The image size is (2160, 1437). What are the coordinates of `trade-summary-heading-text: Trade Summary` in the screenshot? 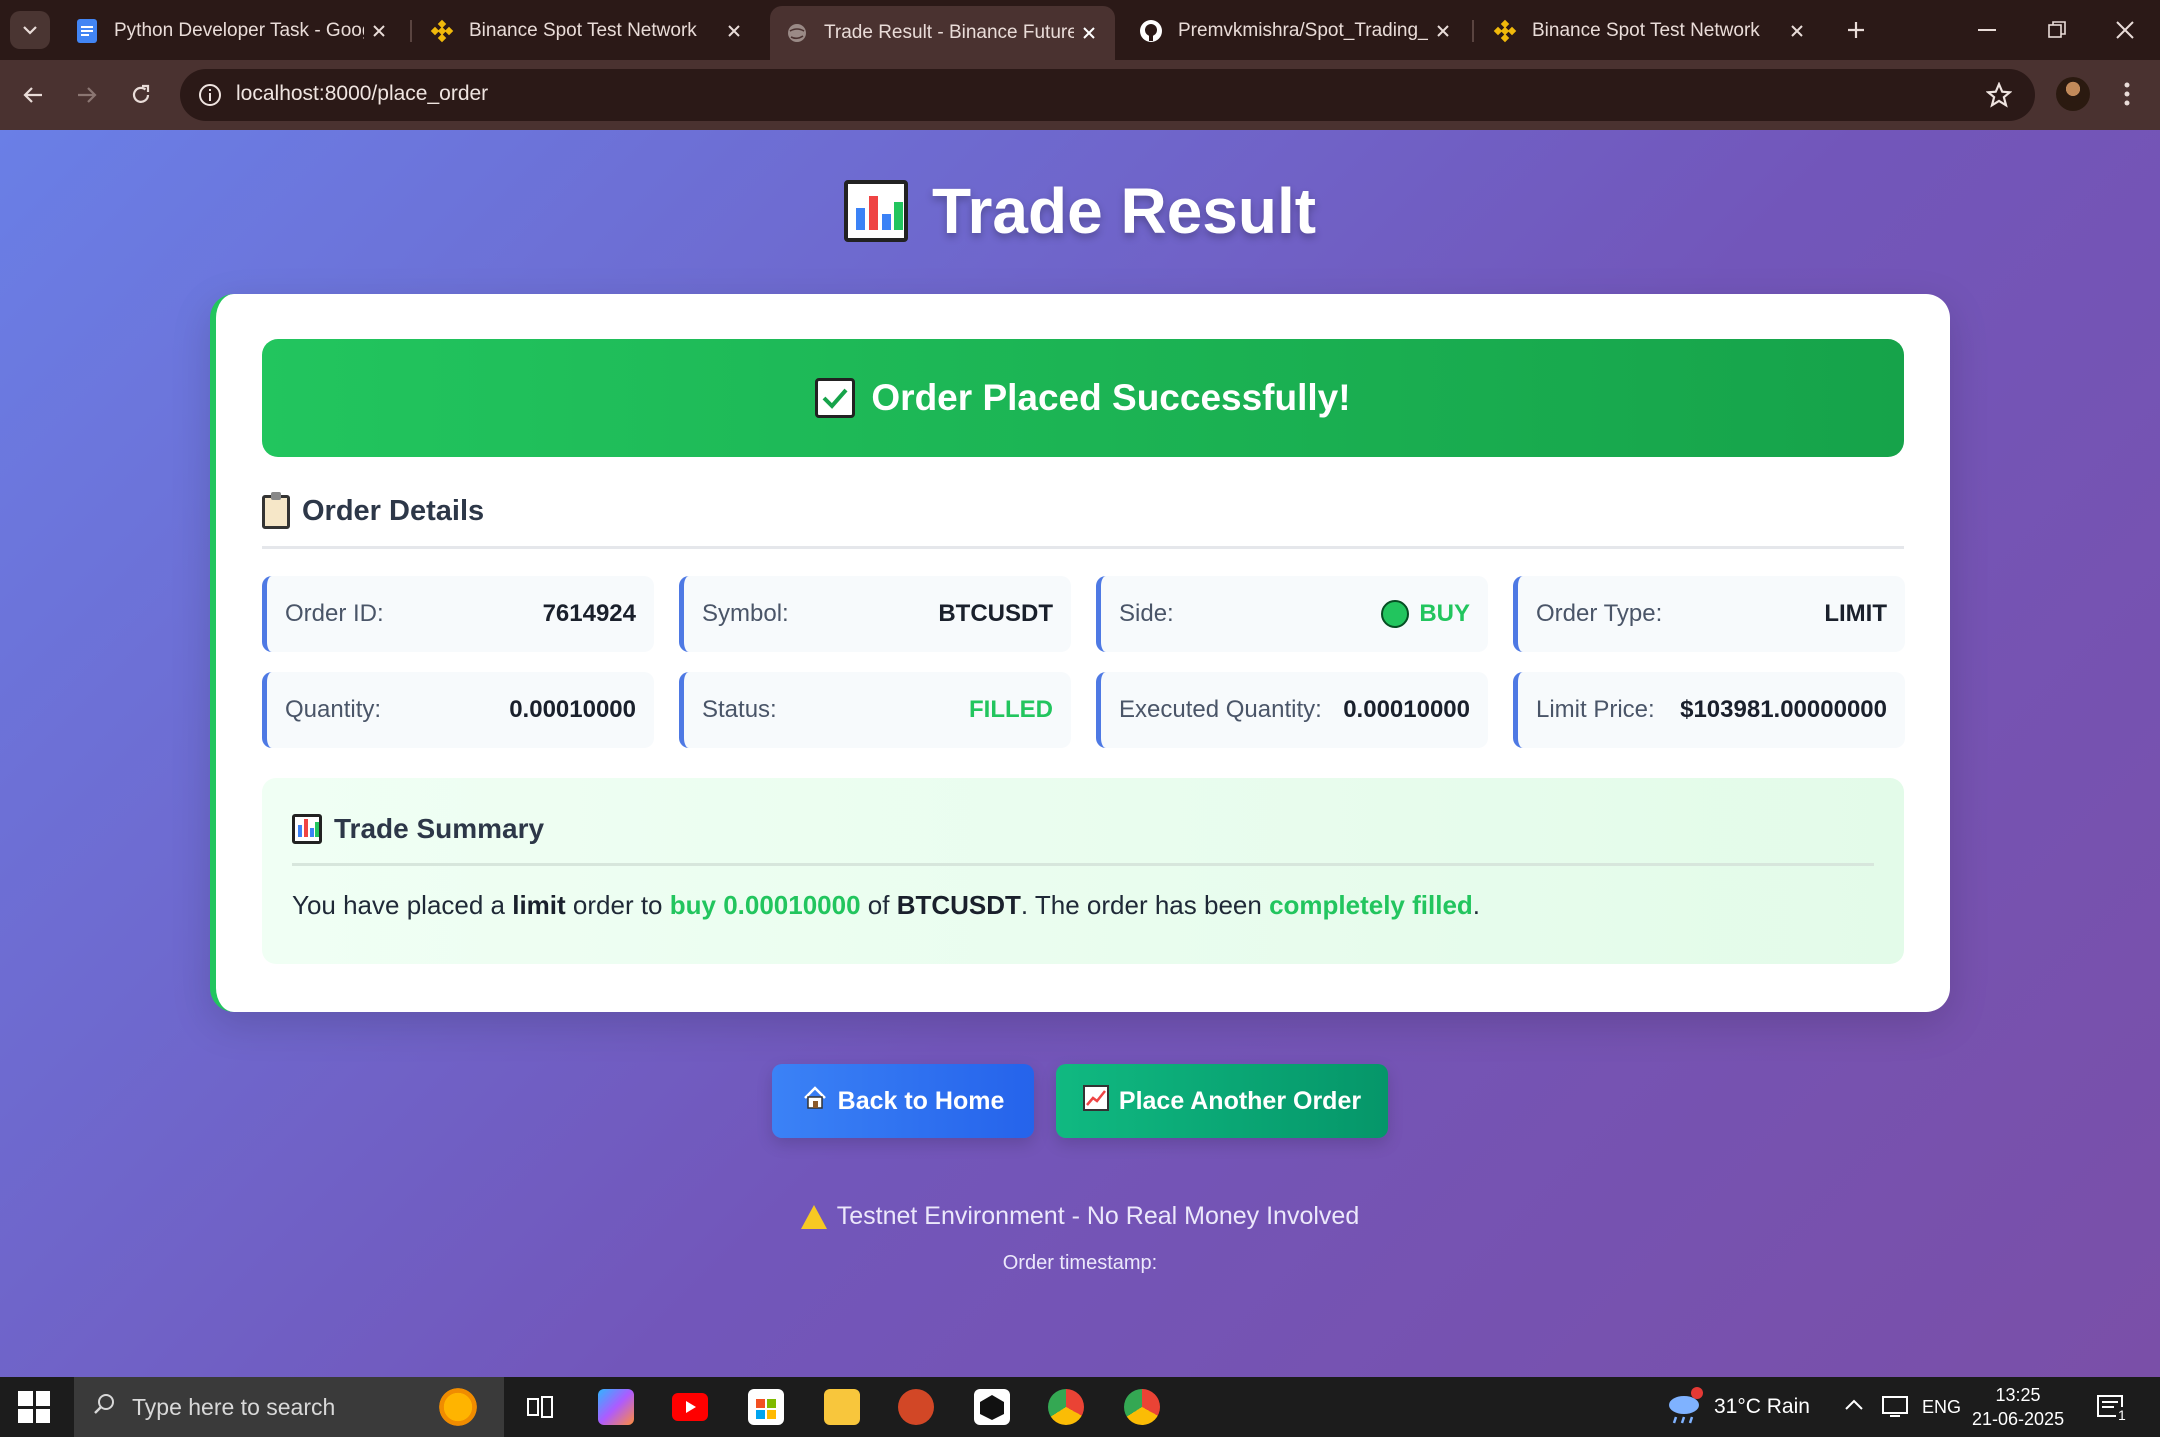 It's located at (439, 828).